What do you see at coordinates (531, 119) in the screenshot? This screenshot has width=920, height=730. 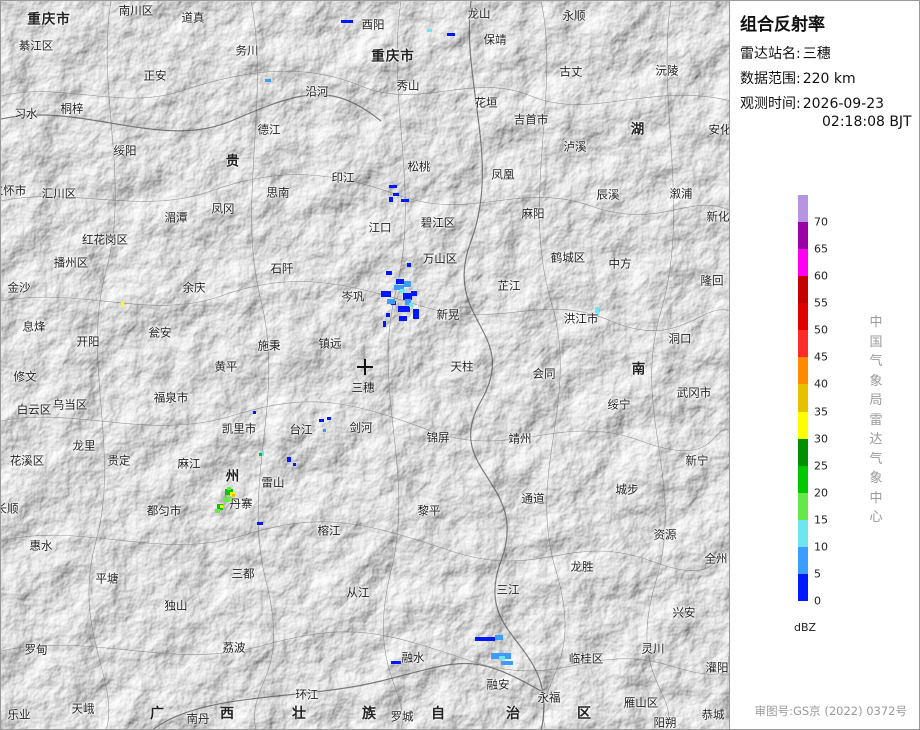 I see `place-label: 吉首市` at bounding box center [531, 119].